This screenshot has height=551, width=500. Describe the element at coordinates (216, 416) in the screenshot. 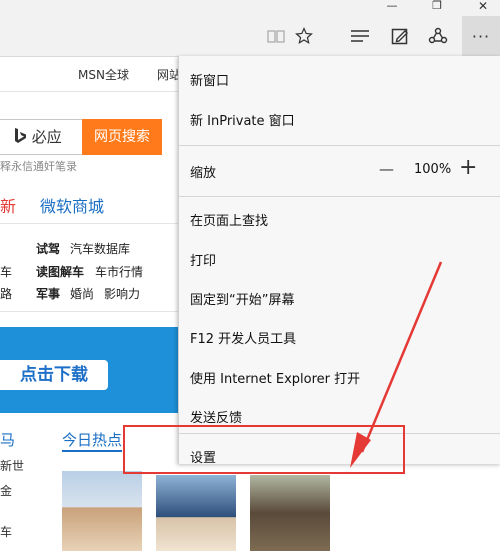

I see `menu-item-send-feedback: 发送反馈` at that location.